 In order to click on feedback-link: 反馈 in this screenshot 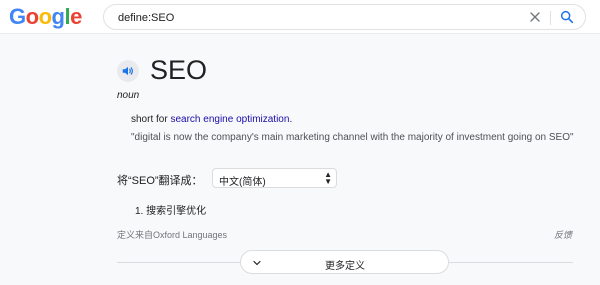, I will do `click(563, 234)`.